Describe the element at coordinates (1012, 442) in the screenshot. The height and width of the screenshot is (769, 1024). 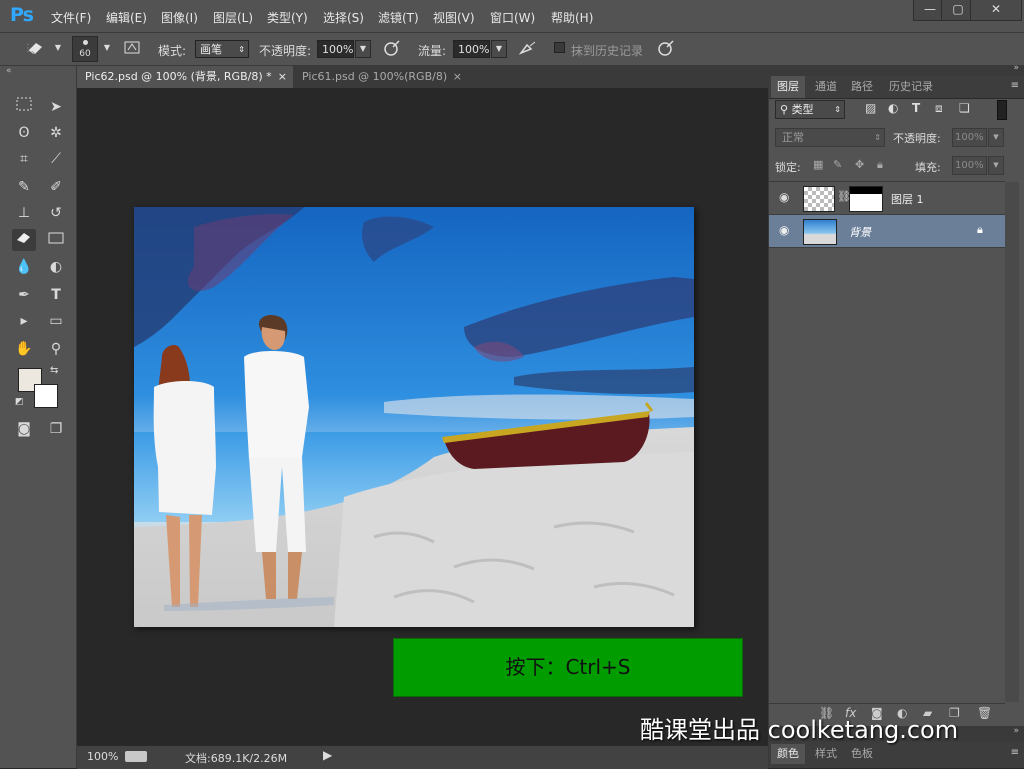
I see `layers-scrollbar` at that location.